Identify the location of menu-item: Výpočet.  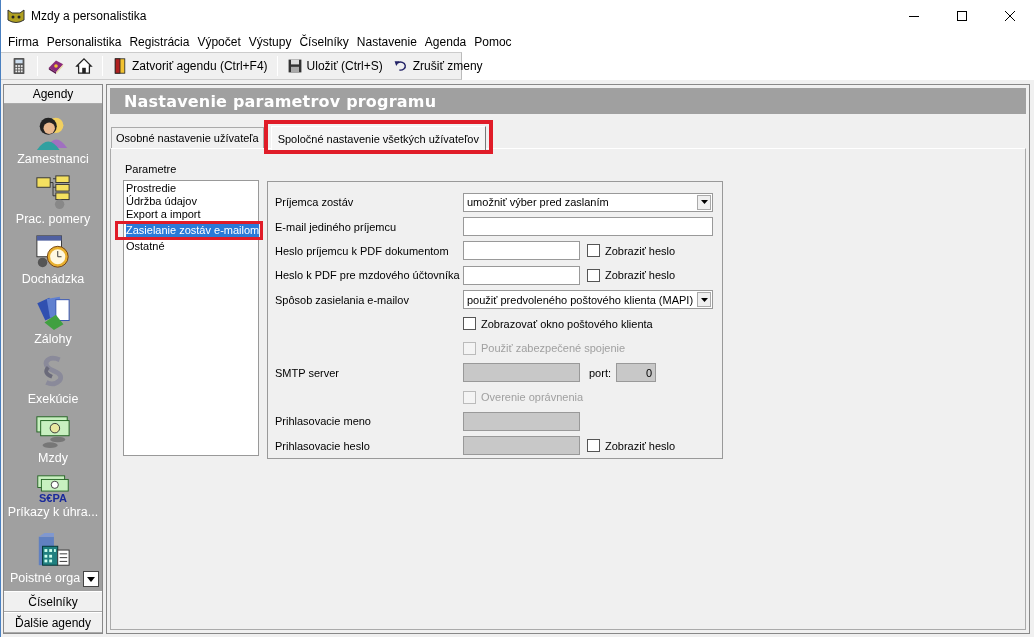
(219, 42).